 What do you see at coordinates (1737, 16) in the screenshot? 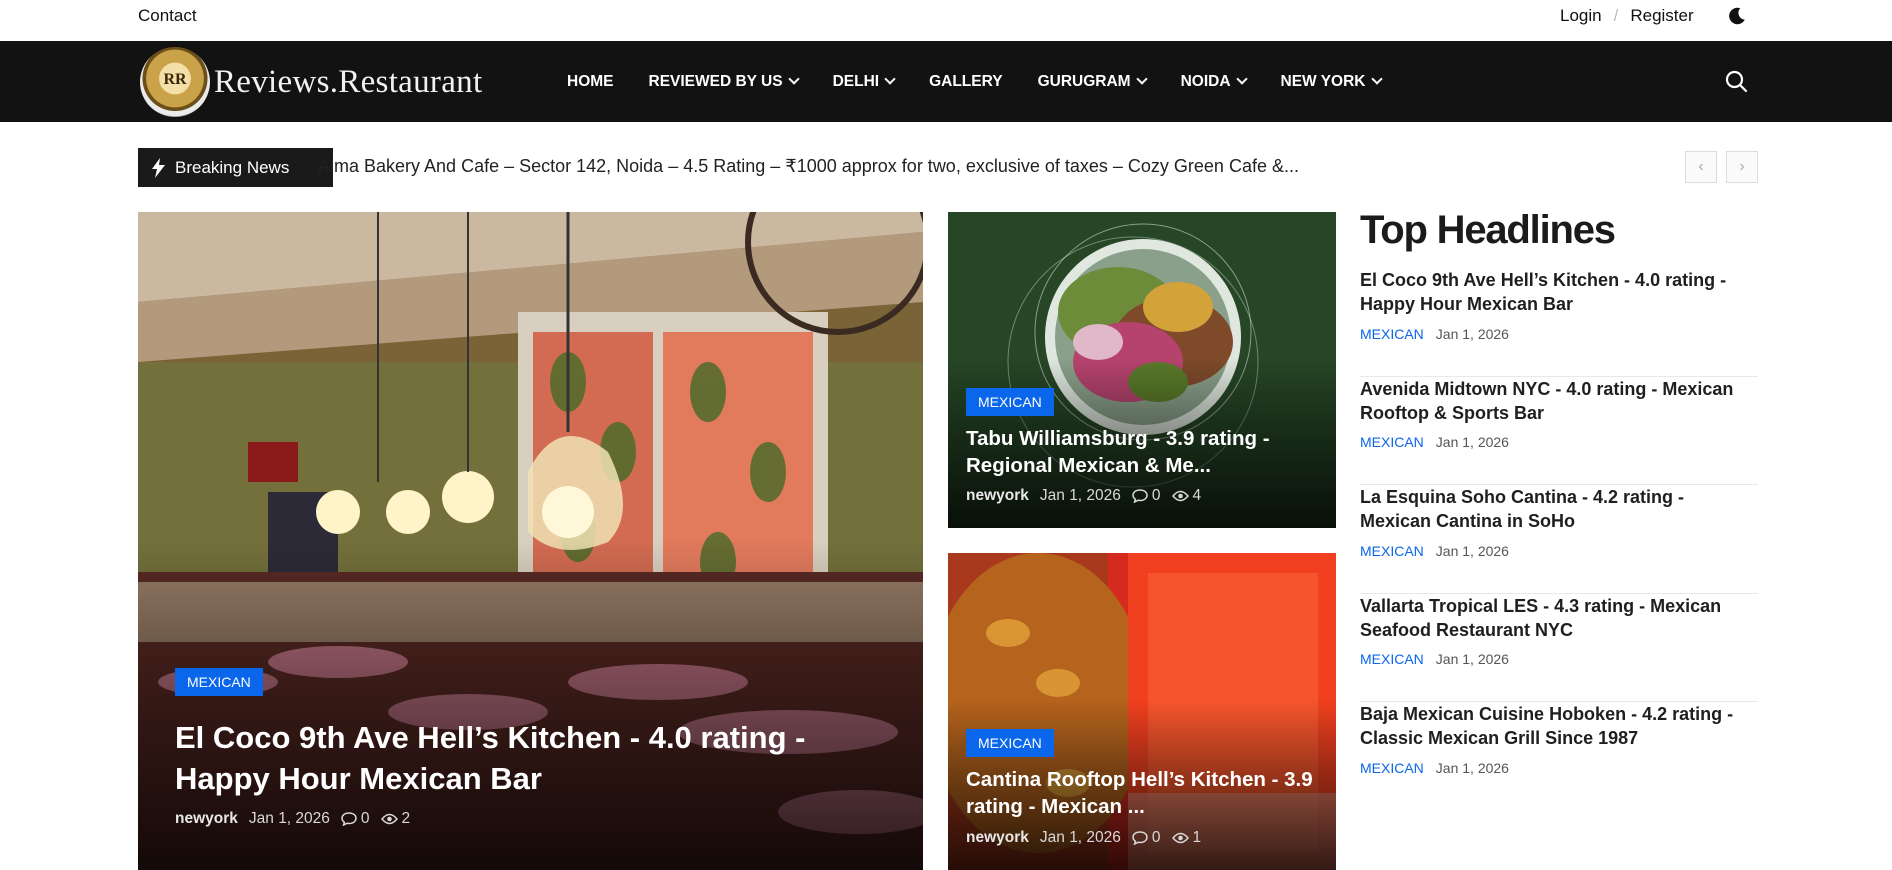
I see `moon-icon` at bounding box center [1737, 16].